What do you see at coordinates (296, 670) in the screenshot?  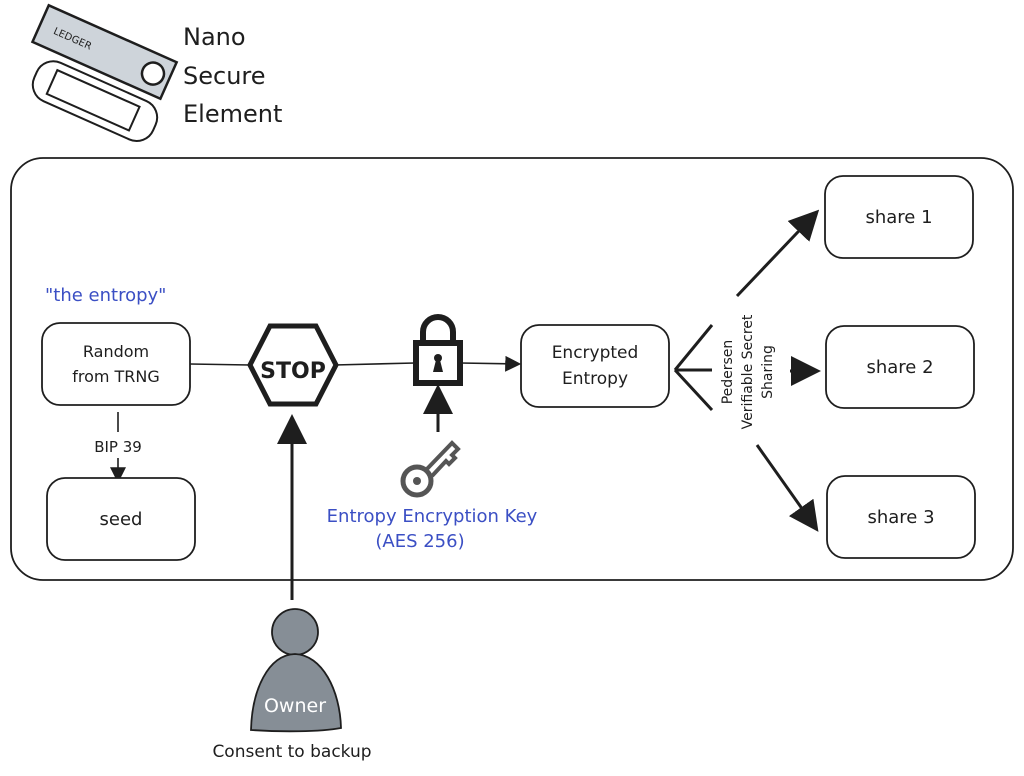 I see `owner-avatar-icon: Owner` at bounding box center [296, 670].